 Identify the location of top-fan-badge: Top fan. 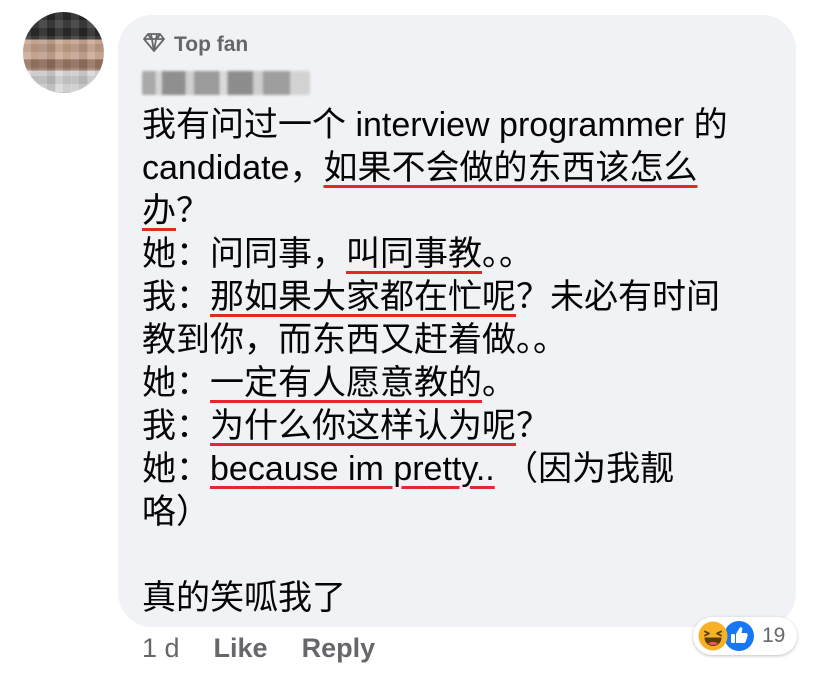
(195, 45).